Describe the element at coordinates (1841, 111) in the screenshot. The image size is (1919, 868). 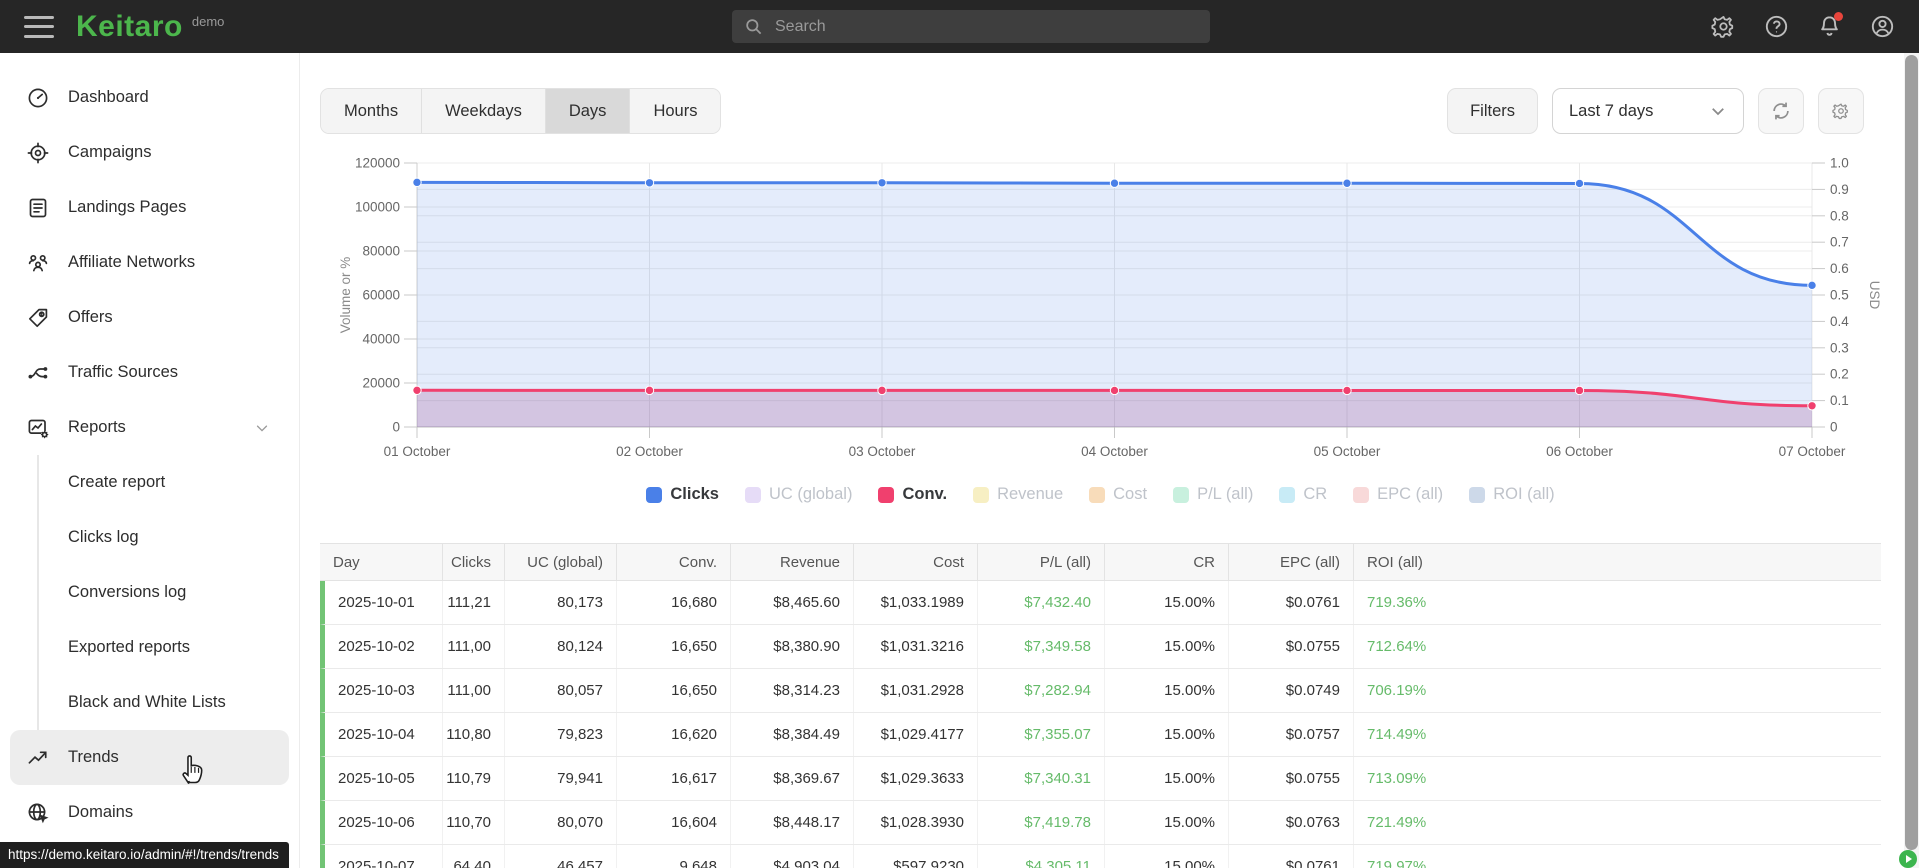
I see `chart-settings-button` at that location.